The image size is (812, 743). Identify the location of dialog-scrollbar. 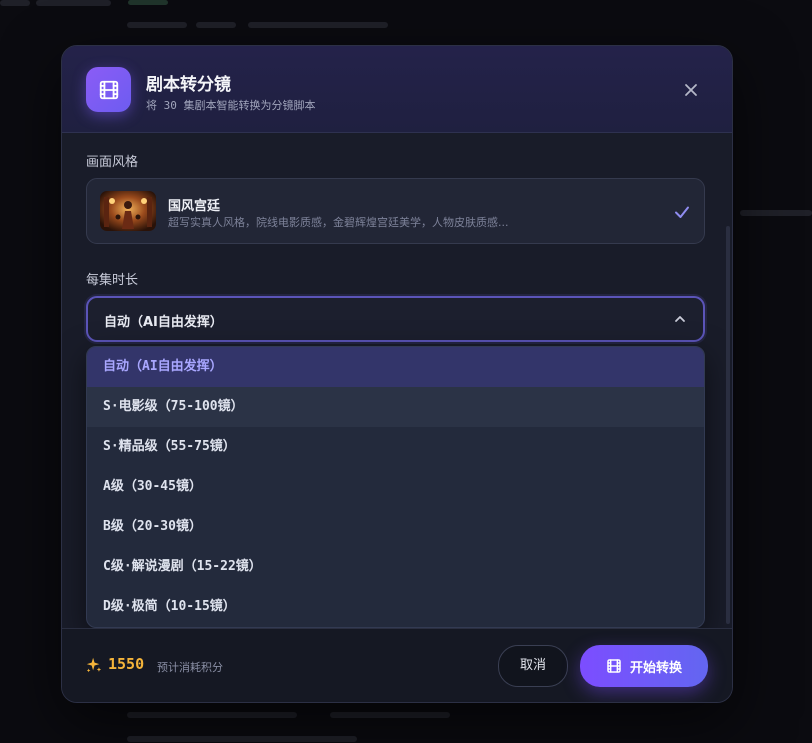
(728, 425).